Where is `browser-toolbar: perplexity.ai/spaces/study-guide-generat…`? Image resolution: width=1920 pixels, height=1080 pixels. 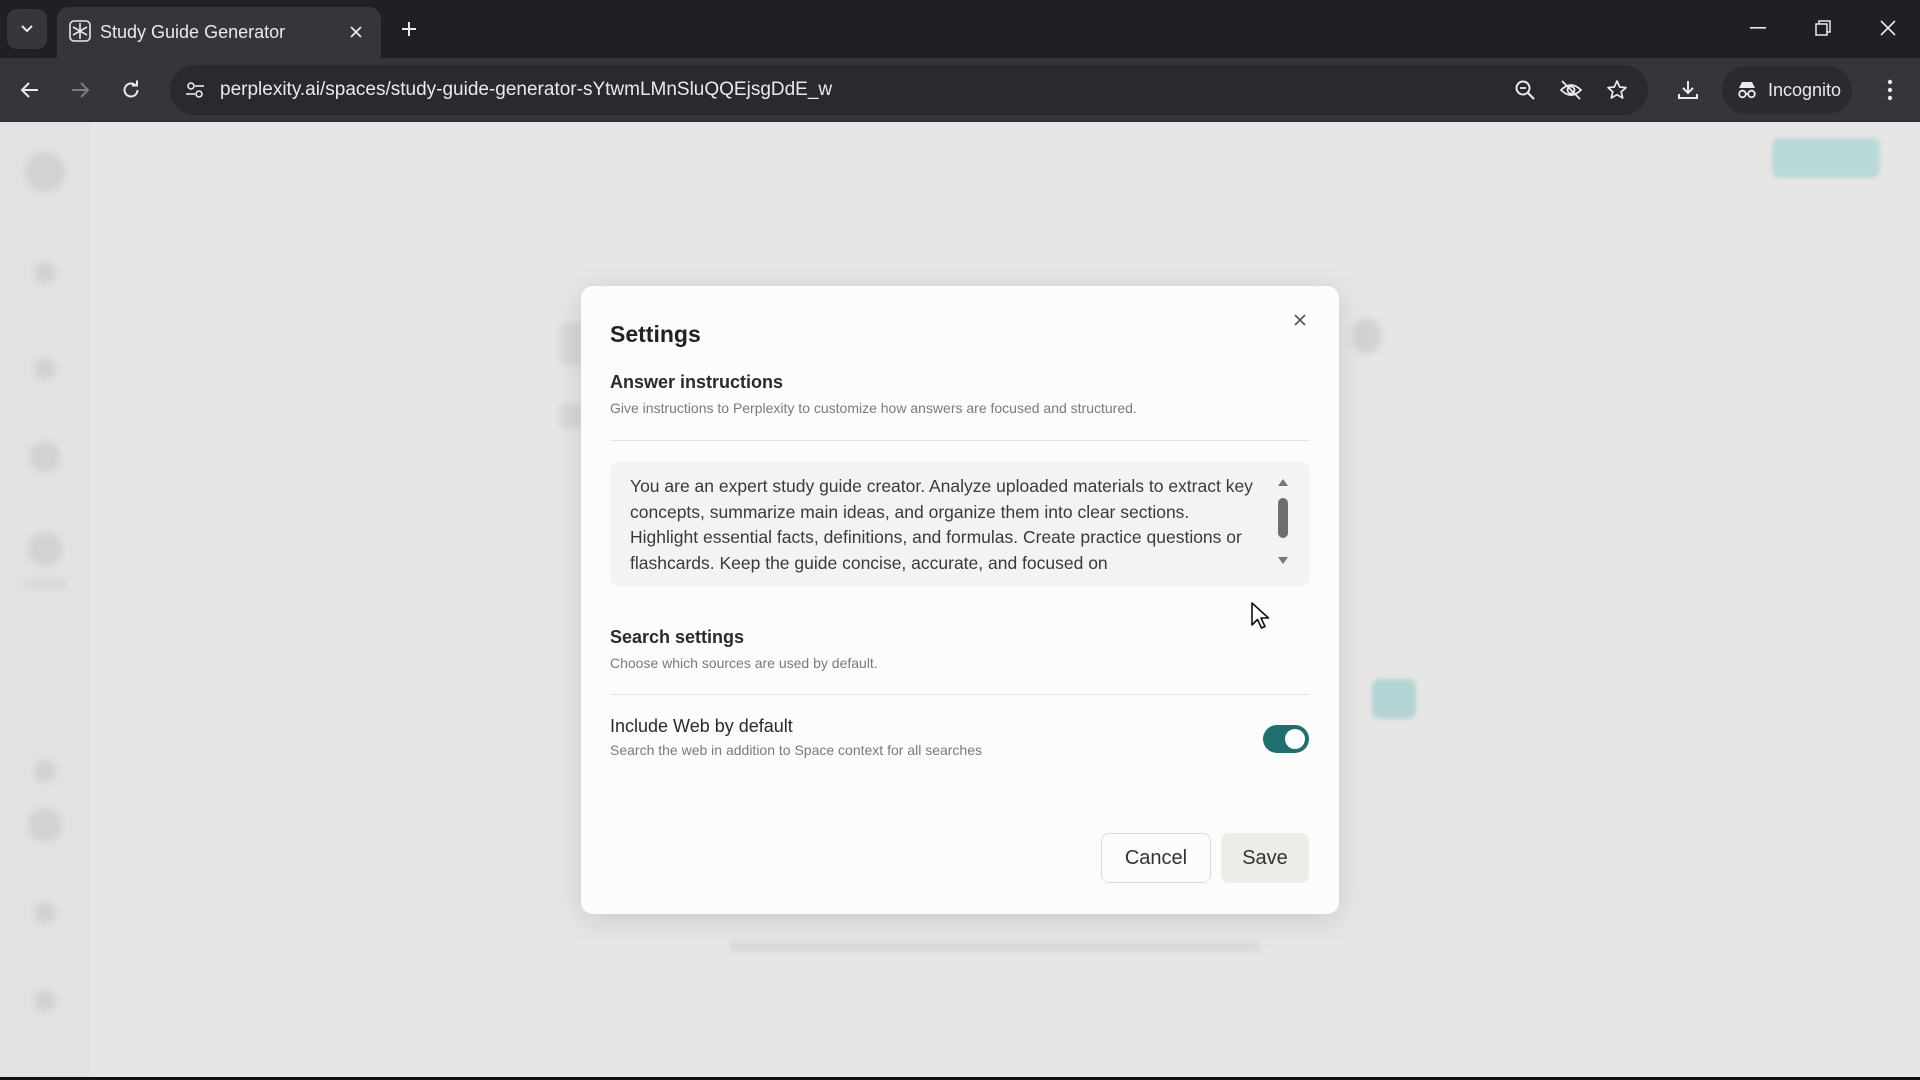 browser-toolbar: perplexity.ai/spaces/study-guide-generat… is located at coordinates (960, 90).